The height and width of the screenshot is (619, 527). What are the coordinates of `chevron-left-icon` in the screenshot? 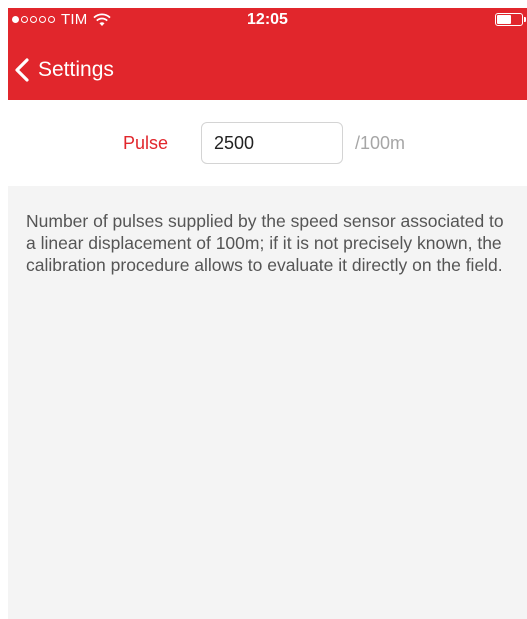 It's located at (22, 70).